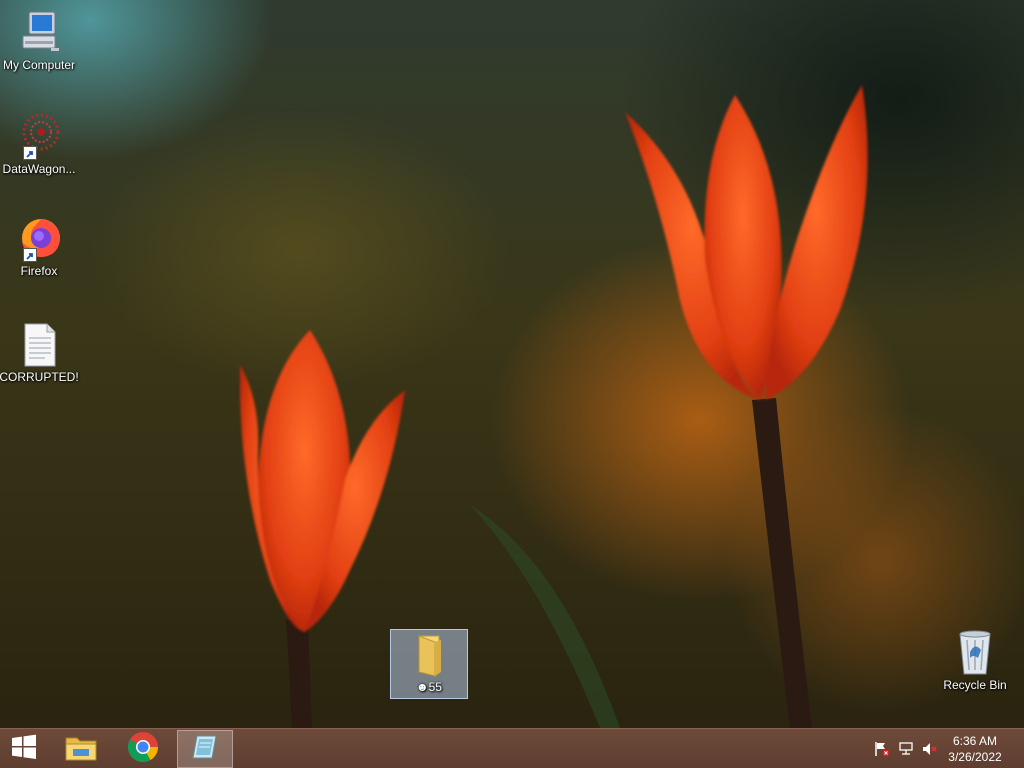  What do you see at coordinates (39, 344) in the screenshot?
I see `text-file-icon` at bounding box center [39, 344].